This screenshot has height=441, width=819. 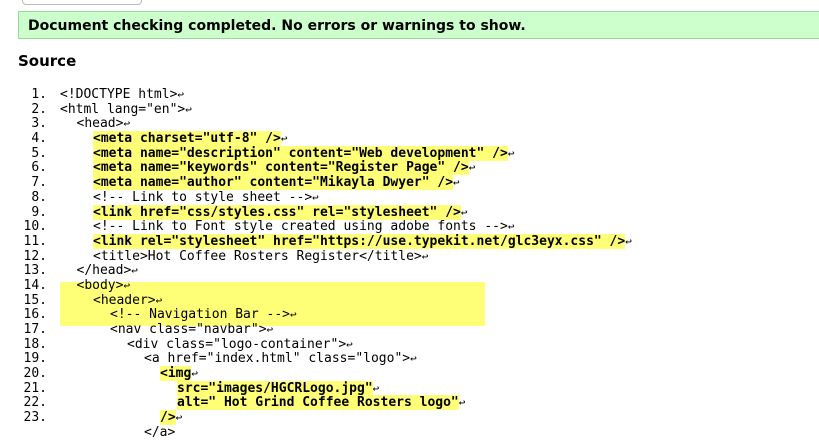 What do you see at coordinates (35, 315) in the screenshot?
I see `line-number: 16.` at bounding box center [35, 315].